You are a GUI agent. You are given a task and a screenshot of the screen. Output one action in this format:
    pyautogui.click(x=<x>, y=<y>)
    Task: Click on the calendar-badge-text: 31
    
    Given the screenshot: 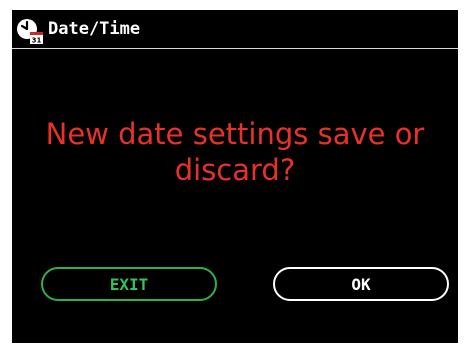 What is the action you would take?
    pyautogui.click(x=37, y=41)
    